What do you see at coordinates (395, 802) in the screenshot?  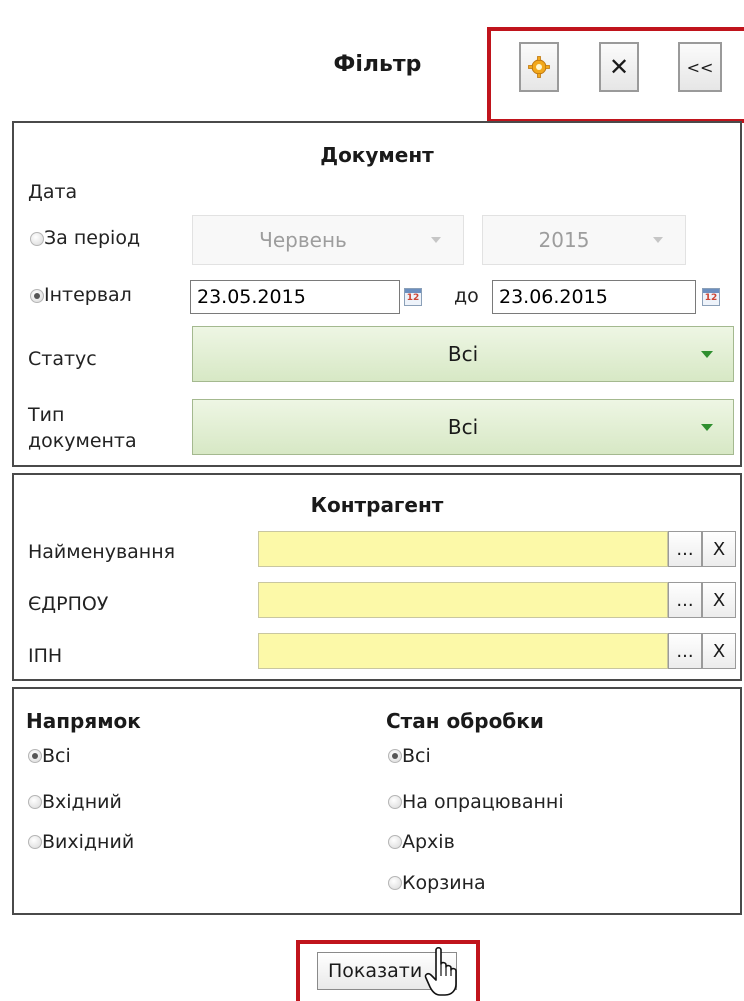 I see `processing-radio-in-progress` at bounding box center [395, 802].